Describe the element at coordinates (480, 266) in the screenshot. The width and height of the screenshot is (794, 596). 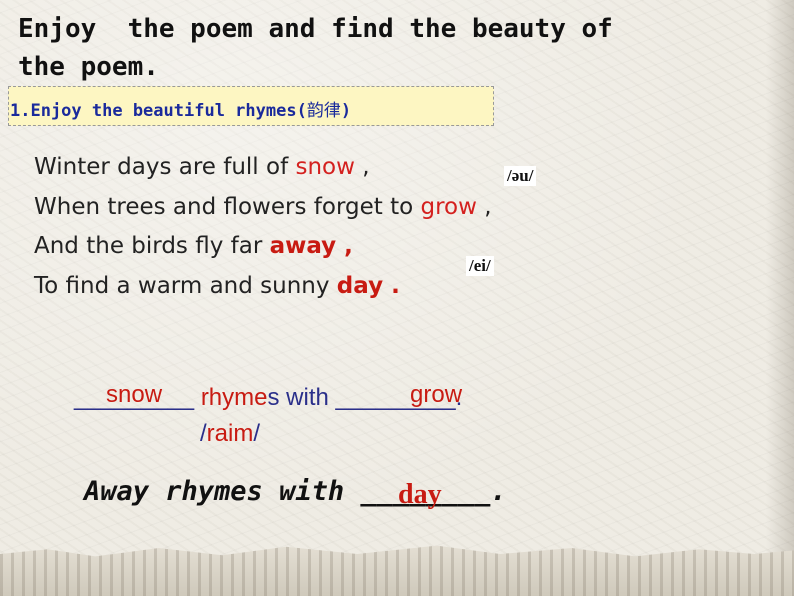
I see `phonetic-ei: /ei/` at that location.